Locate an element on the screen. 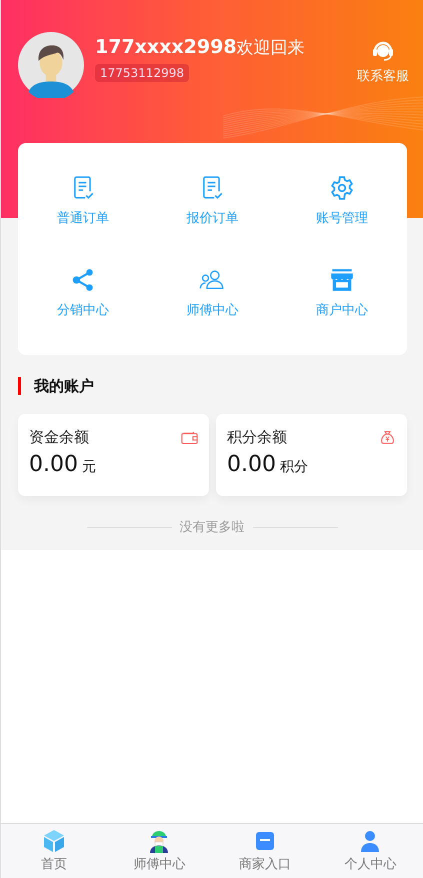  menu-item: 普通订单 is located at coordinates (83, 207).